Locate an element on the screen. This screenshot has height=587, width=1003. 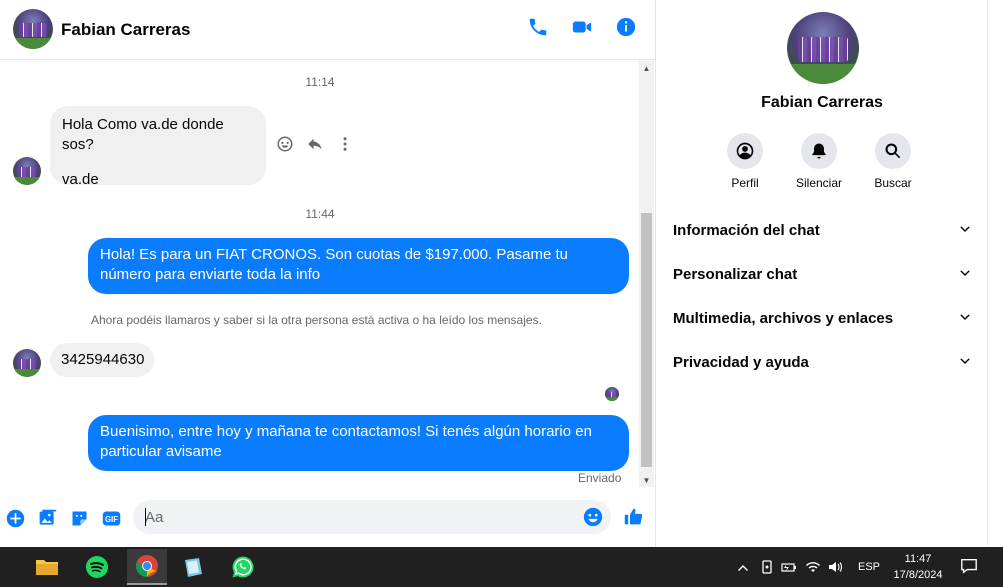
battery-icon is located at coordinates (789, 567).